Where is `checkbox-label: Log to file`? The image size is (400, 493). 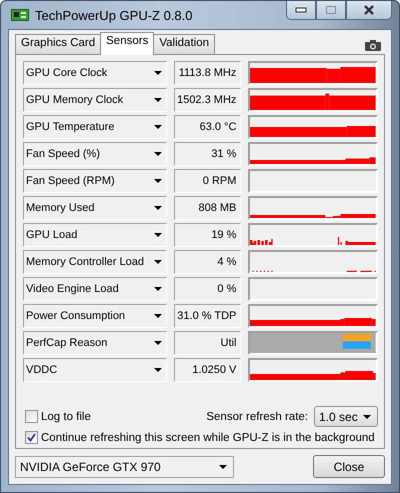
checkbox-label: Log to file is located at coordinates (66, 416).